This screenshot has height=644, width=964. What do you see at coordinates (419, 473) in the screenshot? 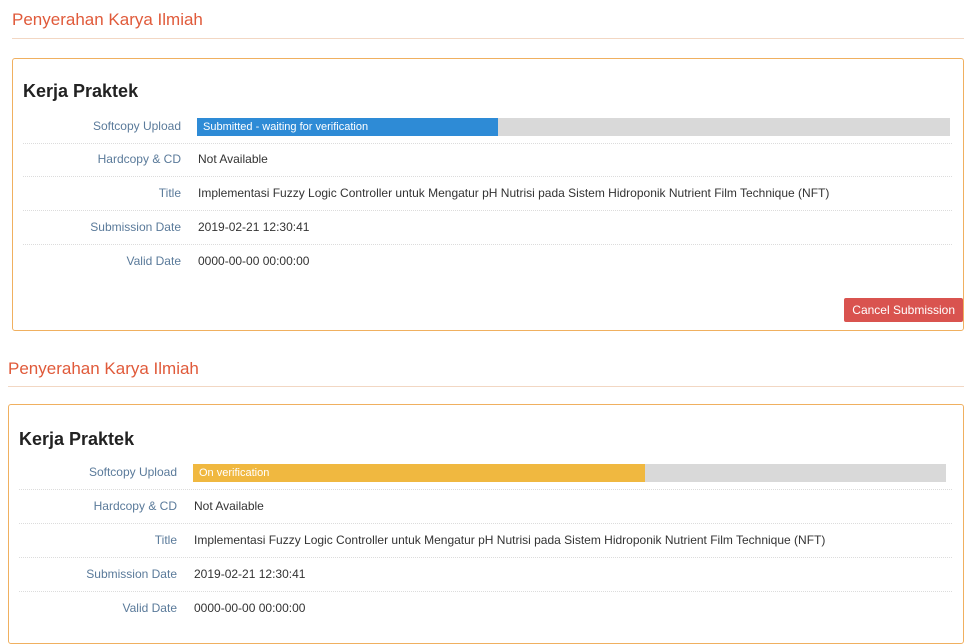
I see `softcopy-progress-fill: On verification` at bounding box center [419, 473].